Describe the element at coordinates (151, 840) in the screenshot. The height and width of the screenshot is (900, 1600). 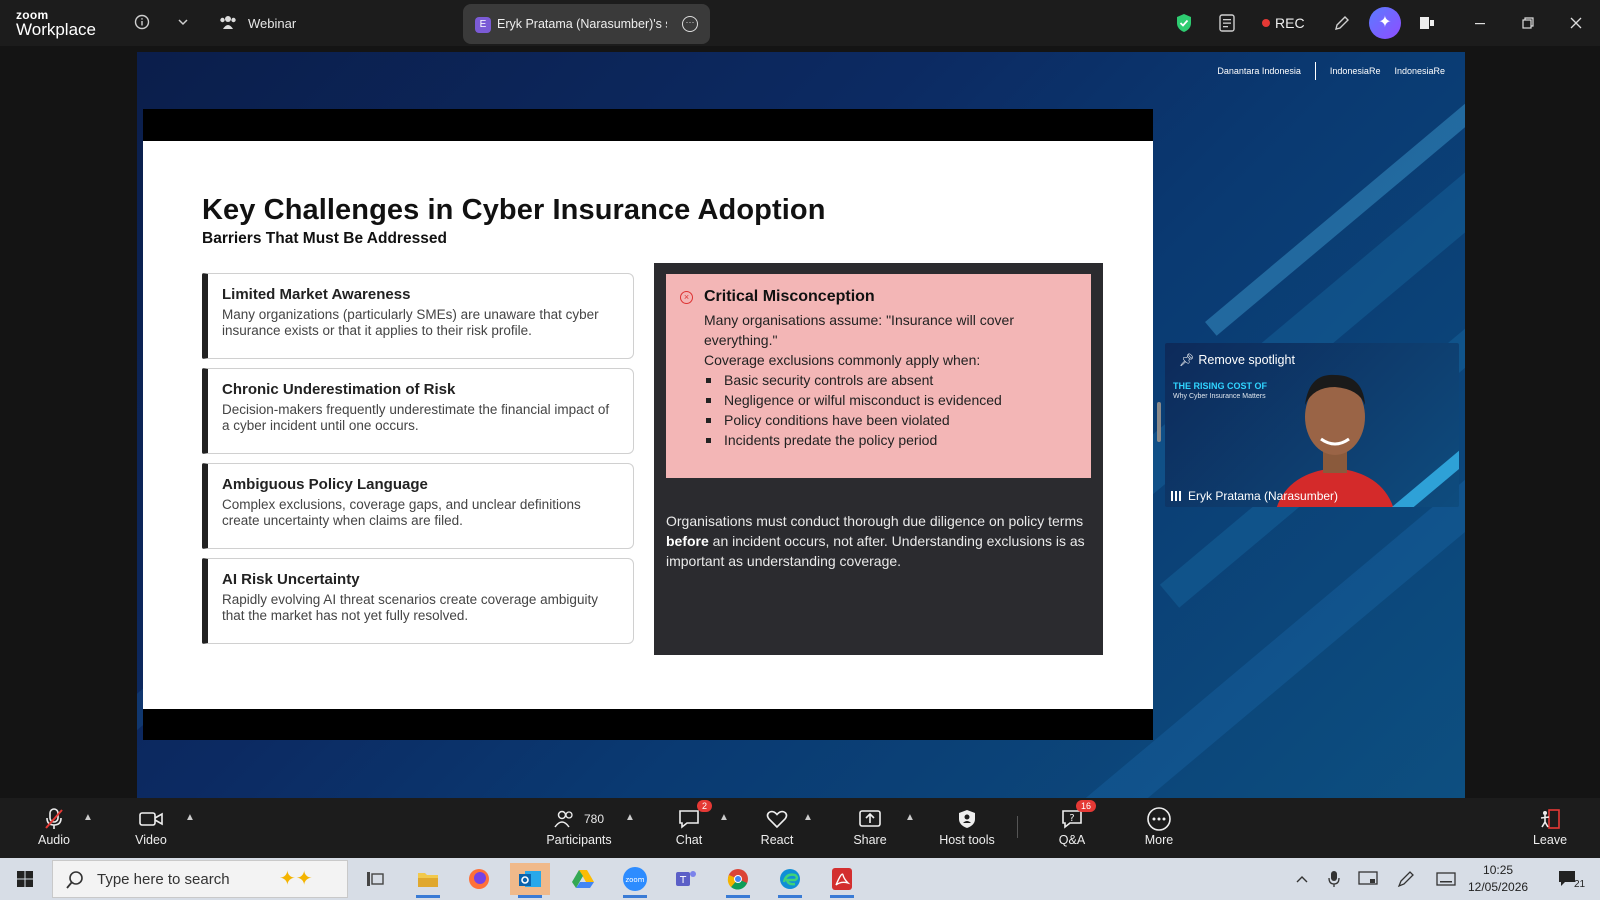
I see `video-label: Video` at that location.